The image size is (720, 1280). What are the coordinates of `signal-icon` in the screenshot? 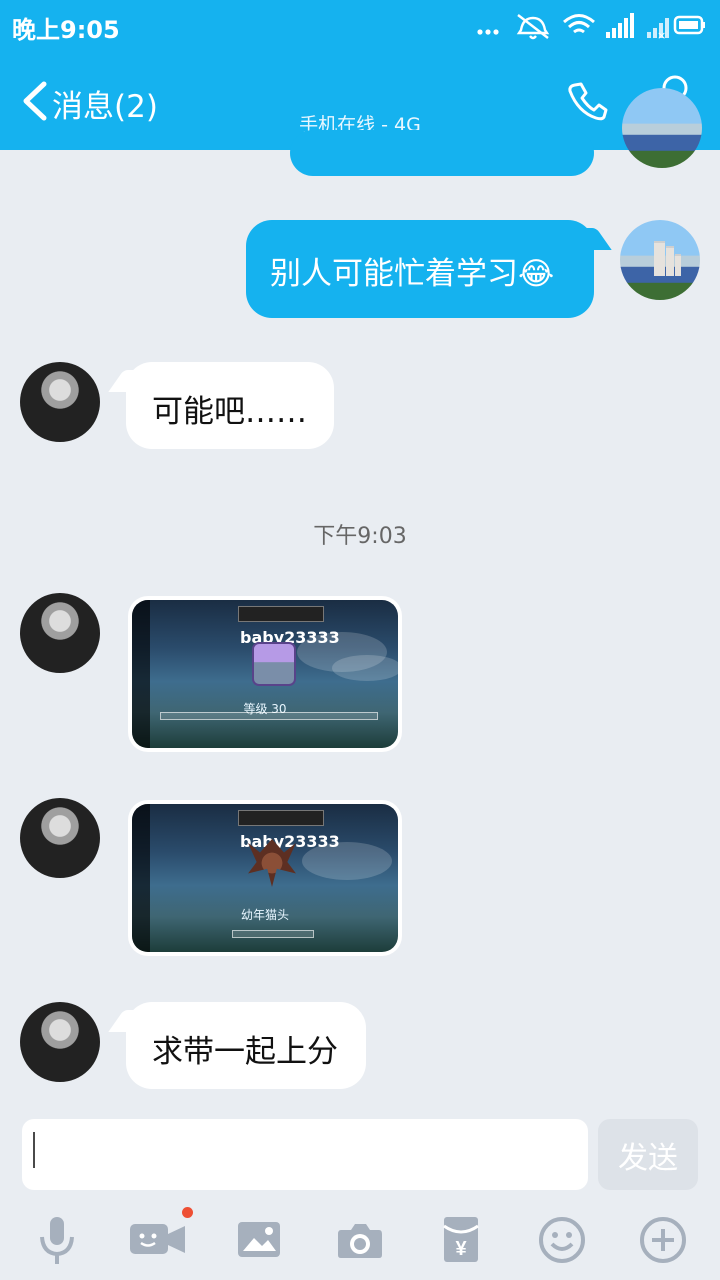 It's located at (620, 25).